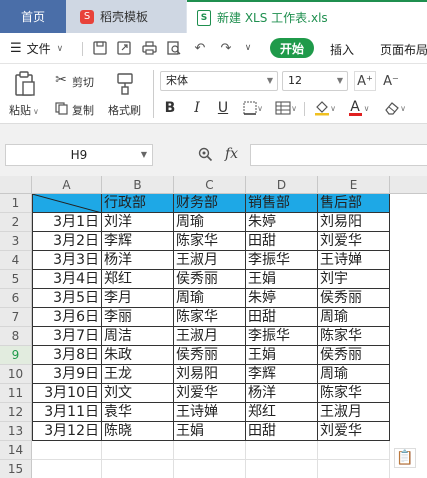 This screenshot has height=478, width=427. I want to click on italic-button: I, so click(197, 108).